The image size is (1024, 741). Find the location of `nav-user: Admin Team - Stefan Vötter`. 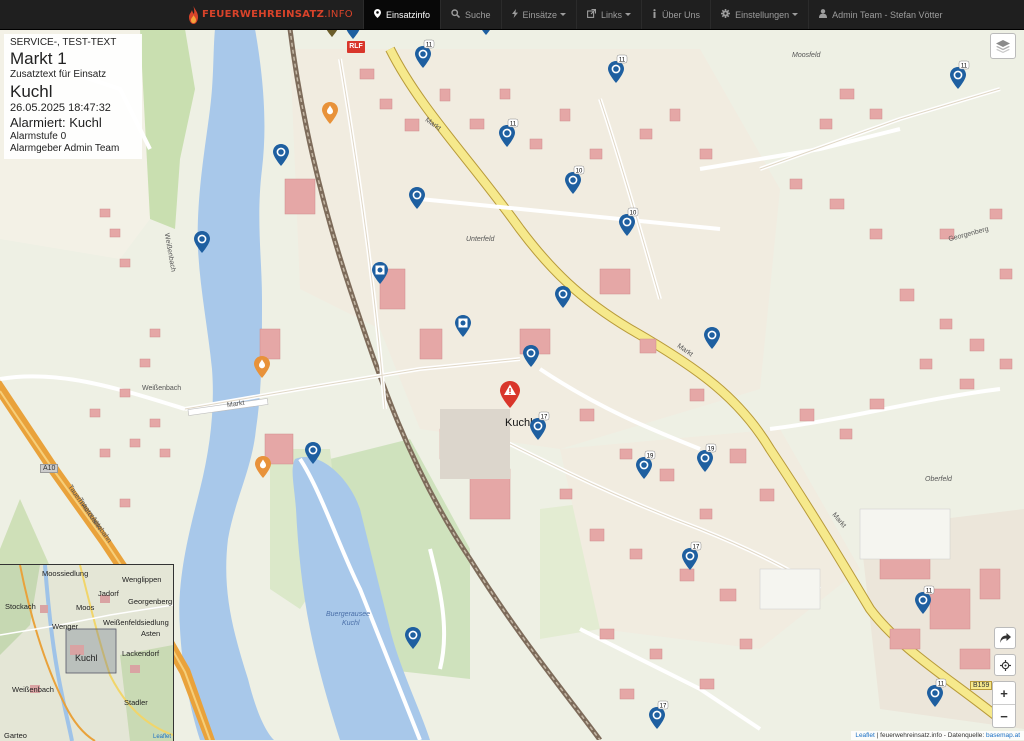

nav-user: Admin Team - Stefan Vötter is located at coordinates (880, 14).